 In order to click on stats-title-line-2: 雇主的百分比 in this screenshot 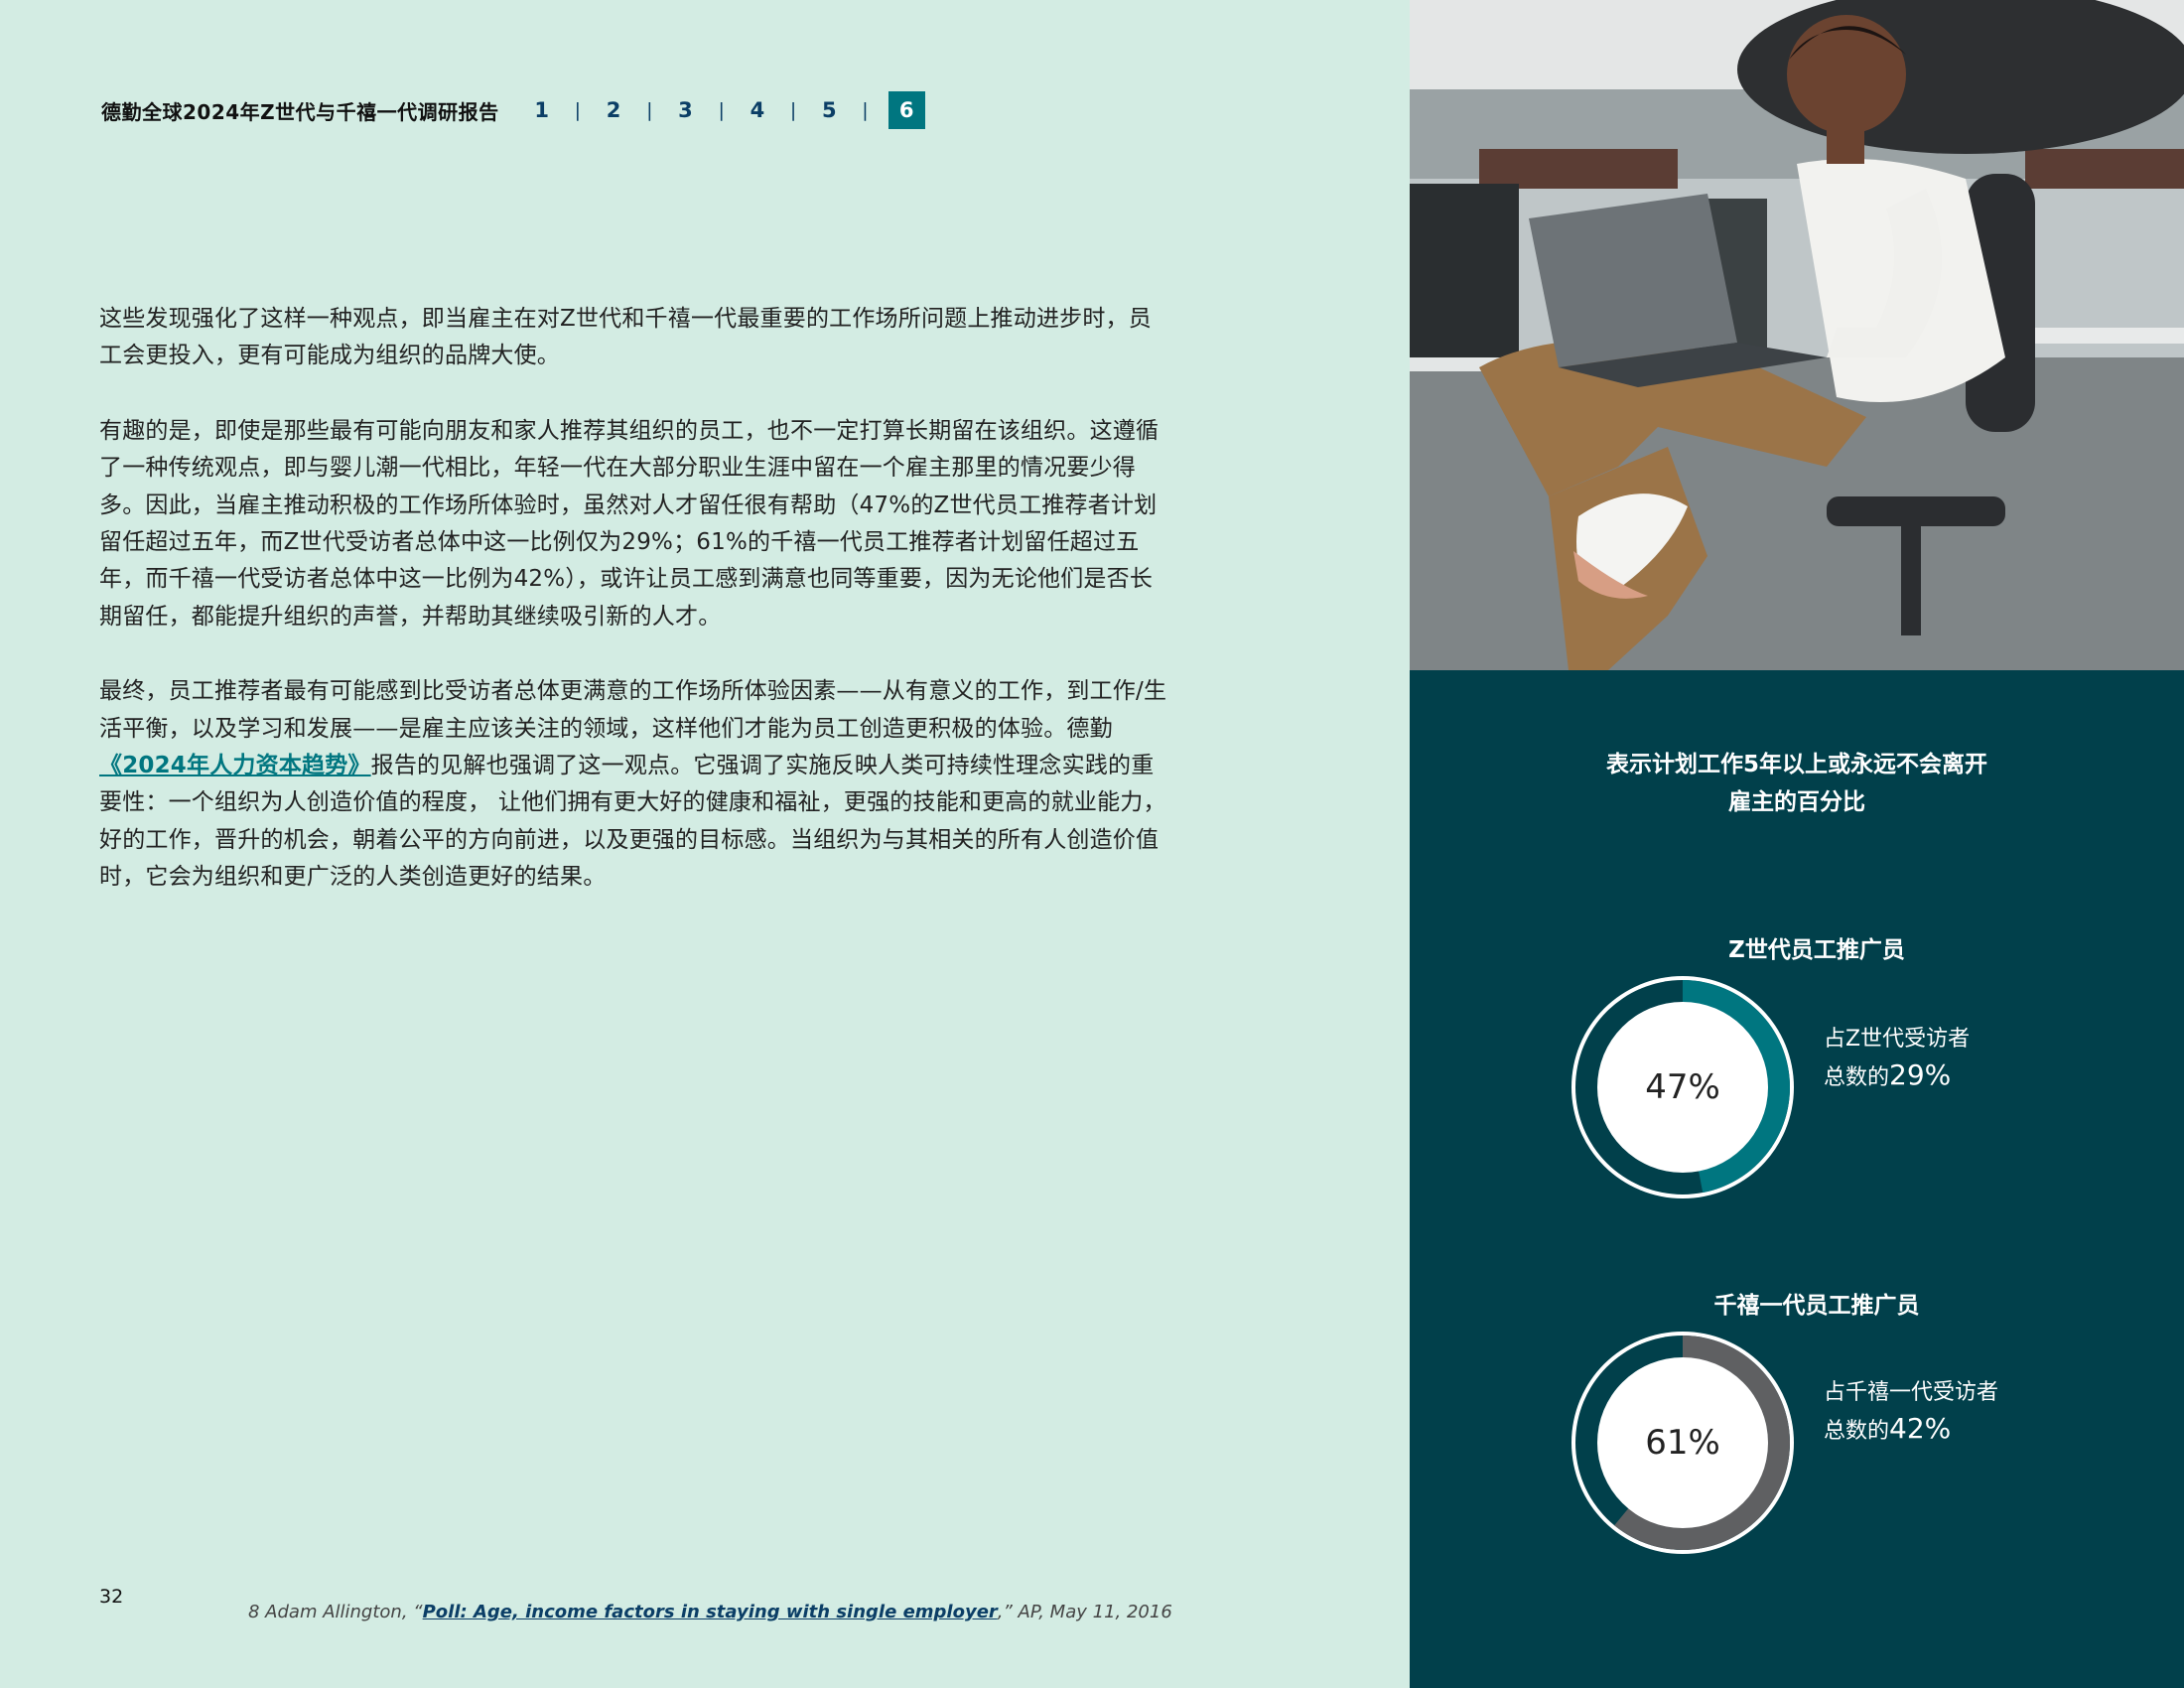, I will do `click(1796, 802)`.